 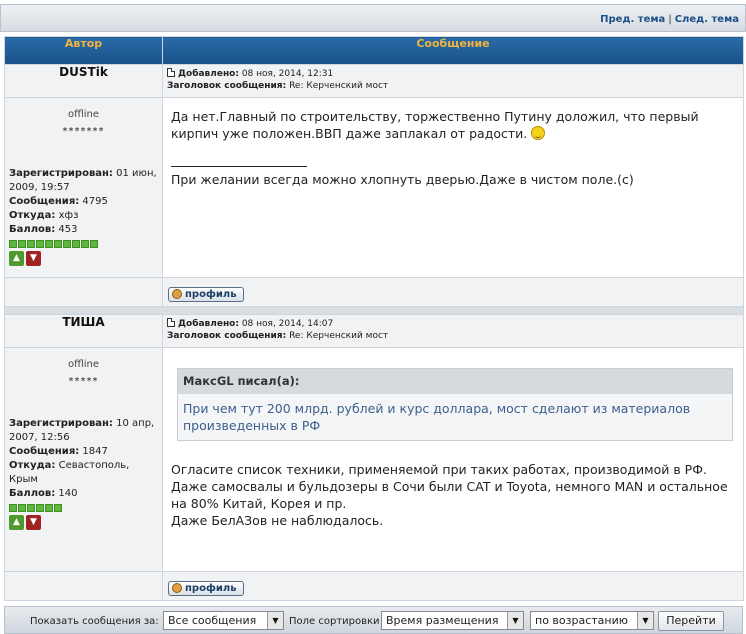 I want to click on post-author-name: ТИША, so click(x=83, y=331).